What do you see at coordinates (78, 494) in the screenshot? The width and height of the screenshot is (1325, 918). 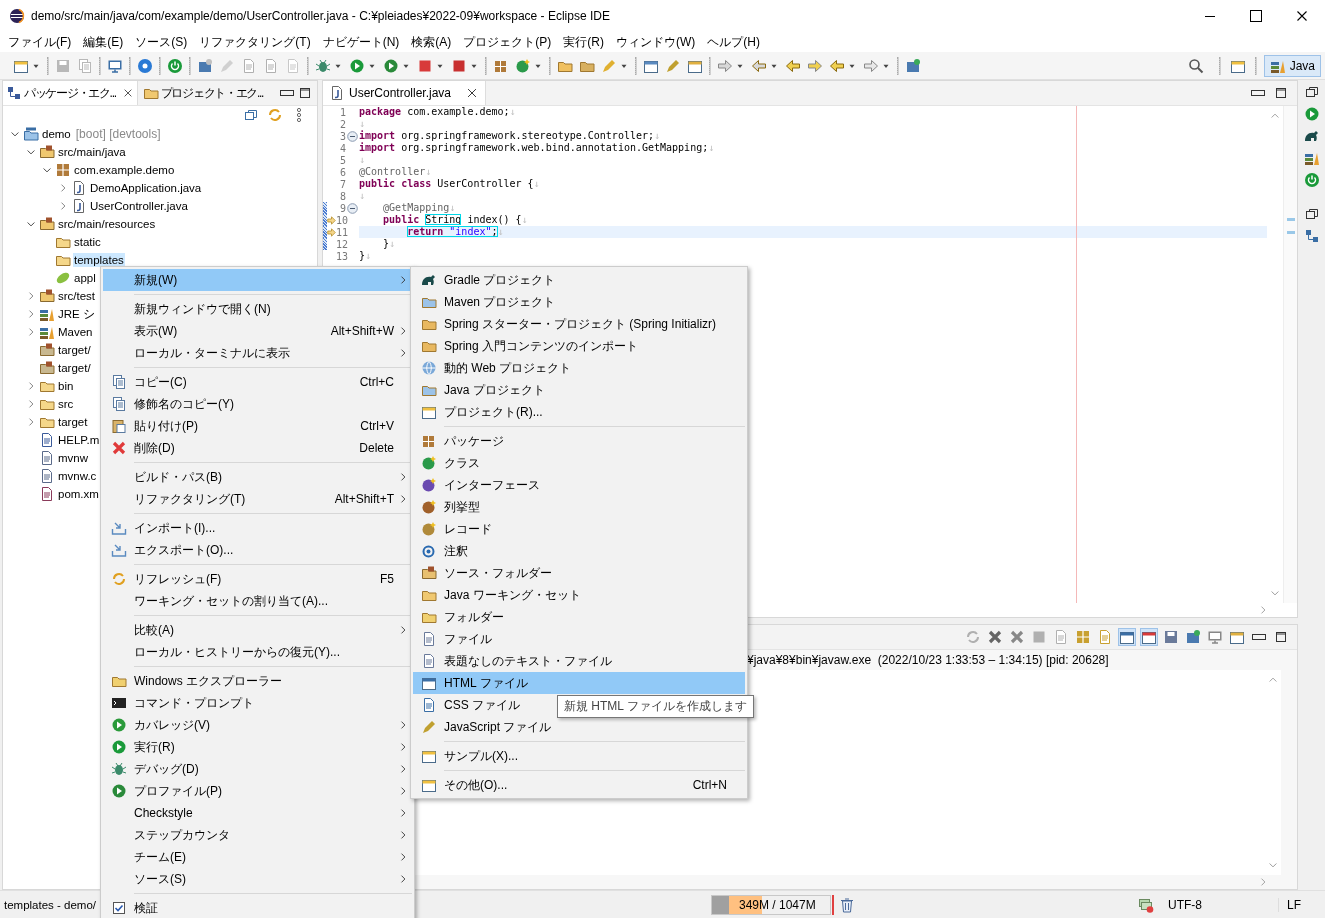 I see `tree-item: pom.xm` at bounding box center [78, 494].